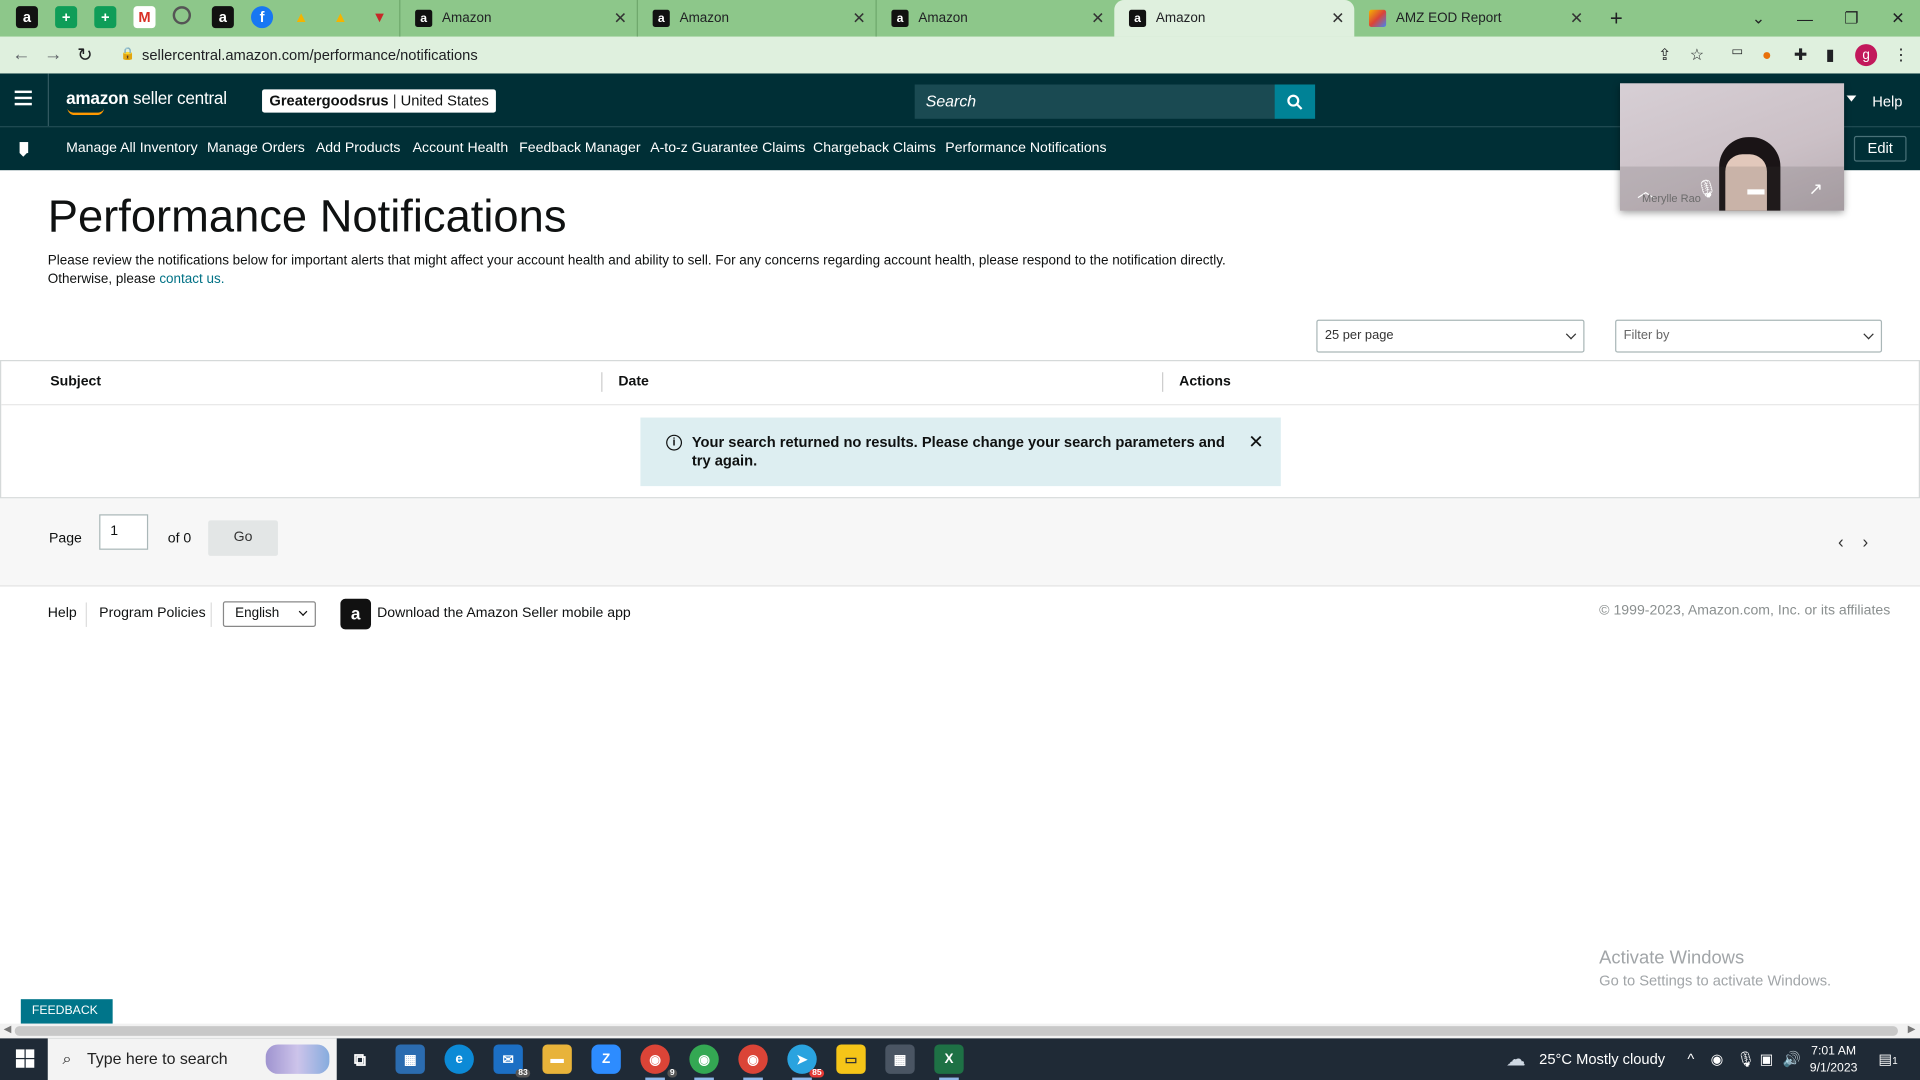  What do you see at coordinates (1841, 541) in the screenshot?
I see `previous-page-icon: ‹` at bounding box center [1841, 541].